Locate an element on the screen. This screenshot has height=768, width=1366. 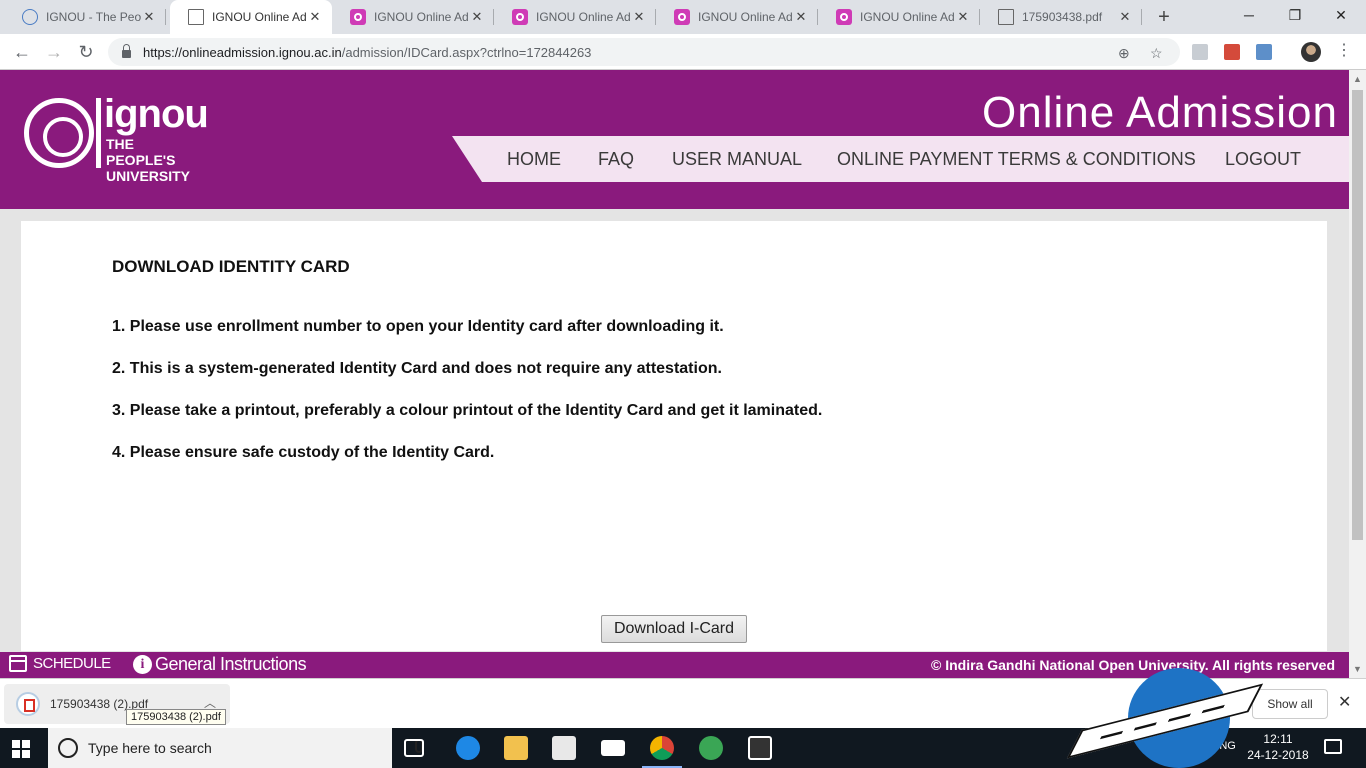
screen-extension-icon is located at coordinates (1264, 52).